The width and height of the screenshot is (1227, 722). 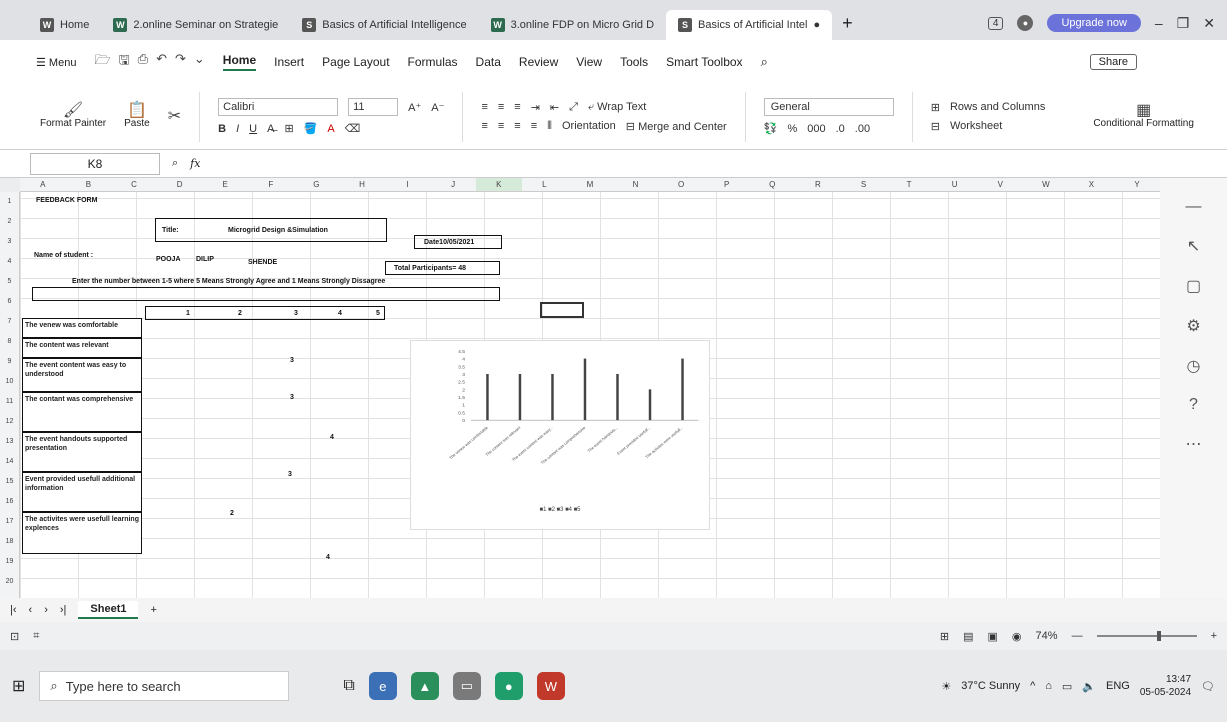 What do you see at coordinates (681, 184) in the screenshot?
I see `column-header: O` at bounding box center [681, 184].